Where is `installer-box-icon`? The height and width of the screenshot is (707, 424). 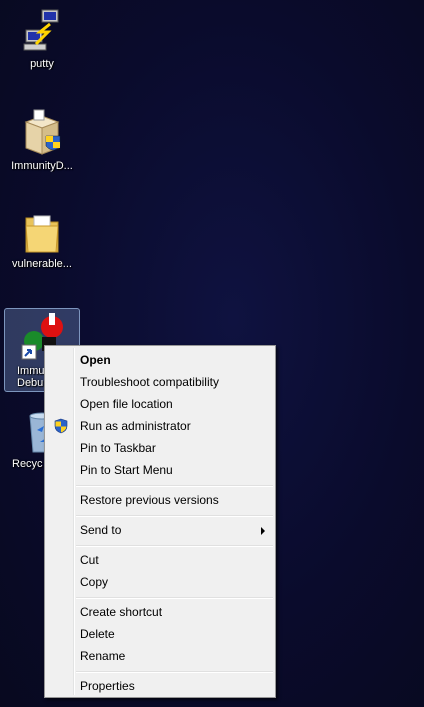
installer-box-icon is located at coordinates (42, 132).